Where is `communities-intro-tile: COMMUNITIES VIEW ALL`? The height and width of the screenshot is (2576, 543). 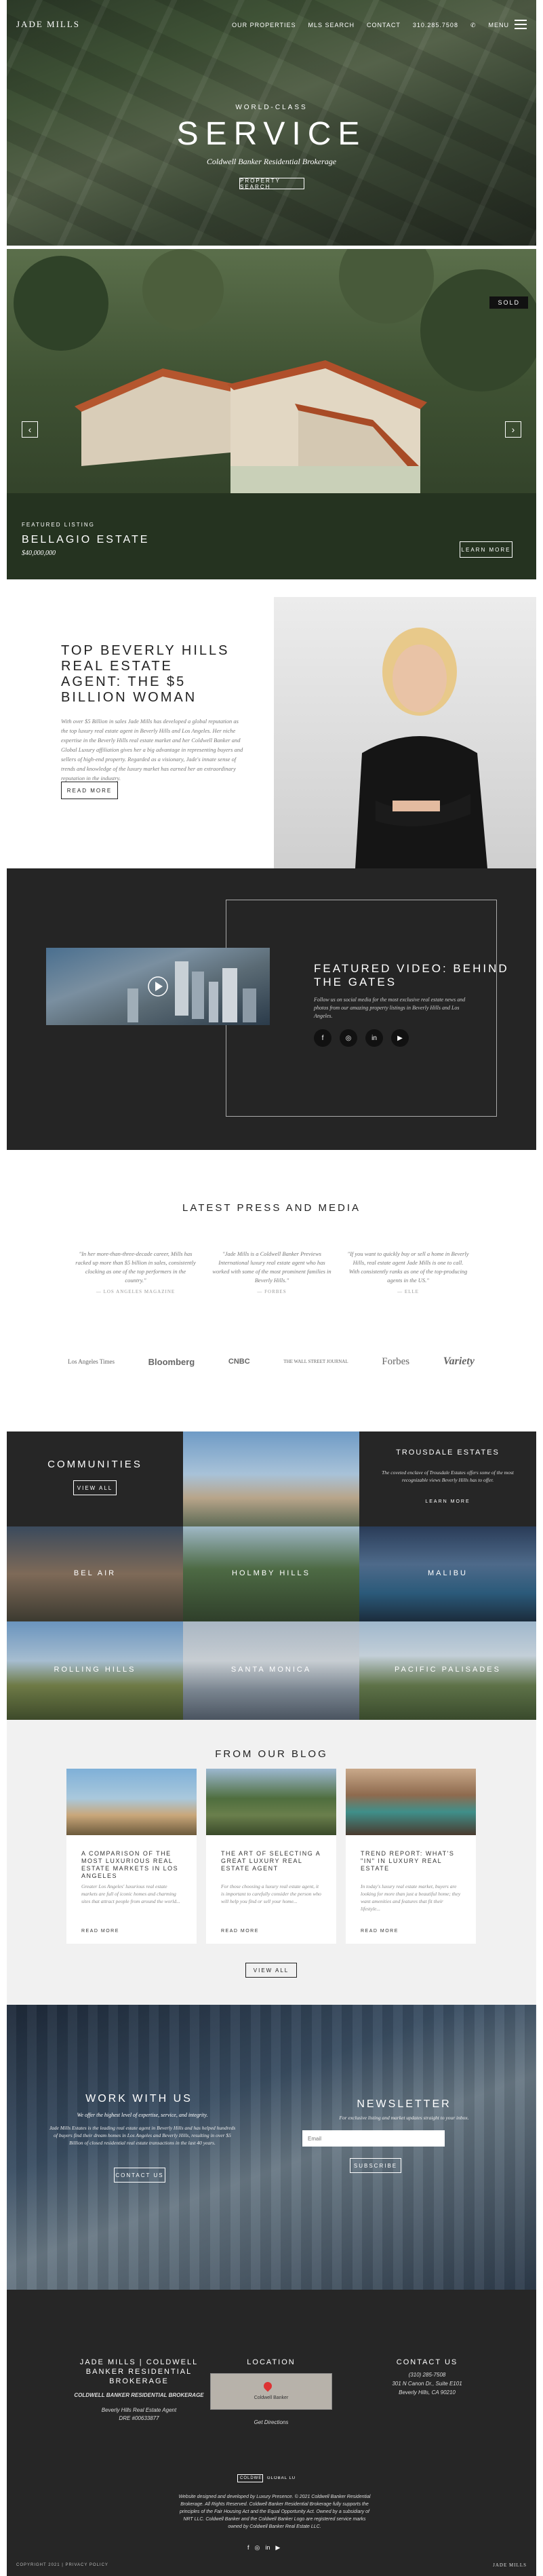
communities-intro-tile: COMMUNITIES VIEW ALL is located at coordinates (95, 1478).